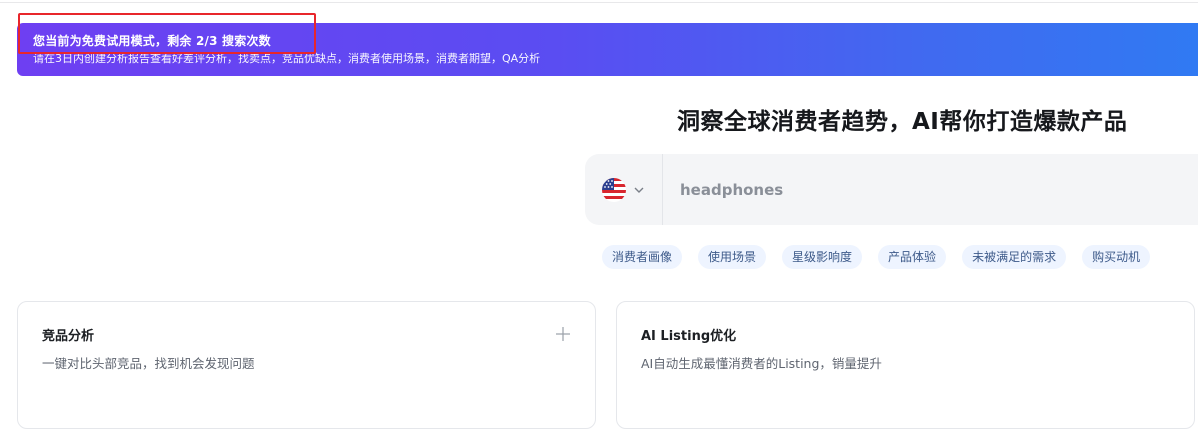 The height and width of the screenshot is (430, 1198). I want to click on card-description: AI自动生成最懂消费者的Listing，销量提升, so click(761, 363).